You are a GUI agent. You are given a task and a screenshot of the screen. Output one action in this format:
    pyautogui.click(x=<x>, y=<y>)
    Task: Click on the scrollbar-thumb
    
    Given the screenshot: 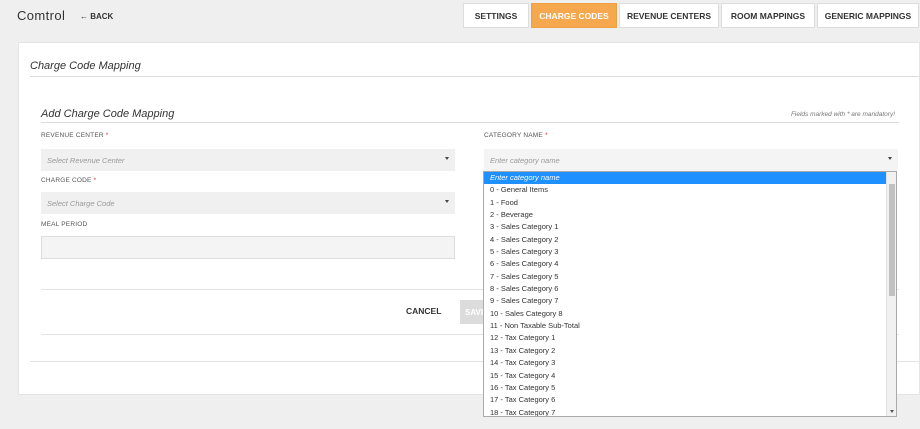 What is the action you would take?
    pyautogui.click(x=892, y=240)
    